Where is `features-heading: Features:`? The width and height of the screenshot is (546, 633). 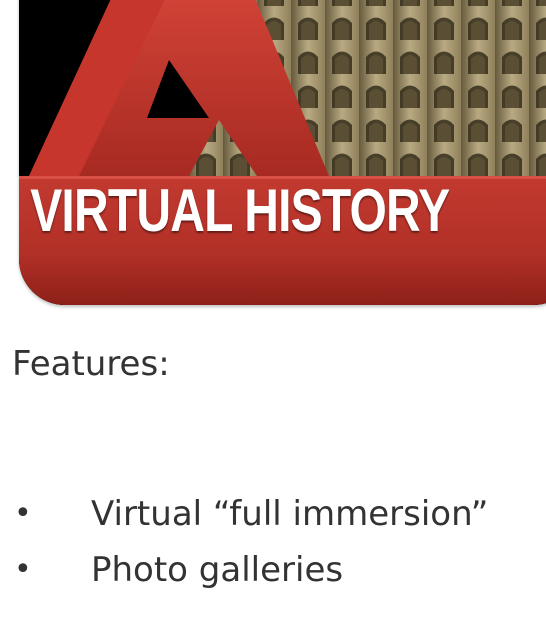 features-heading: Features: is located at coordinates (91, 364).